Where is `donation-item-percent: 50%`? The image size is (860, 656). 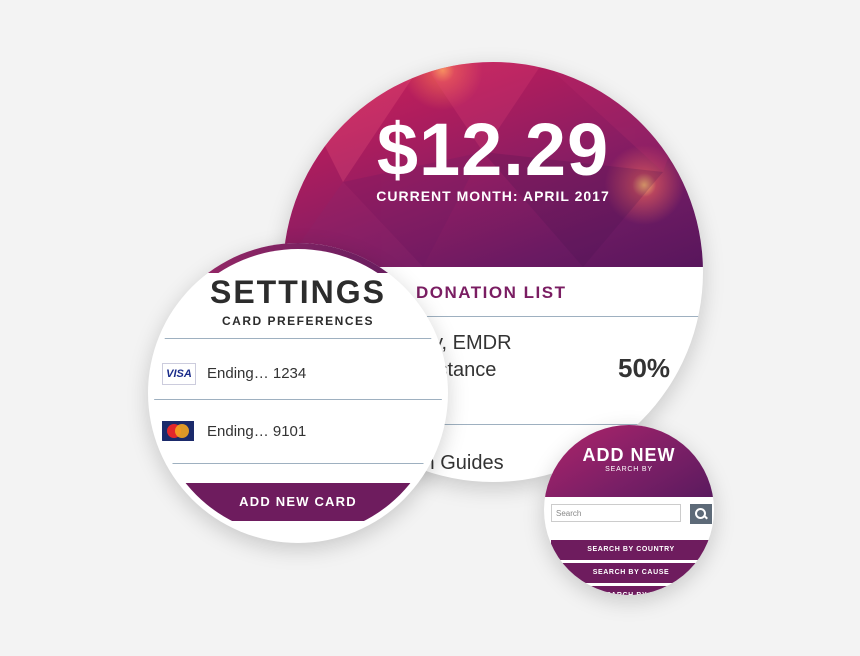 donation-item-percent: 50% is located at coordinates (644, 368).